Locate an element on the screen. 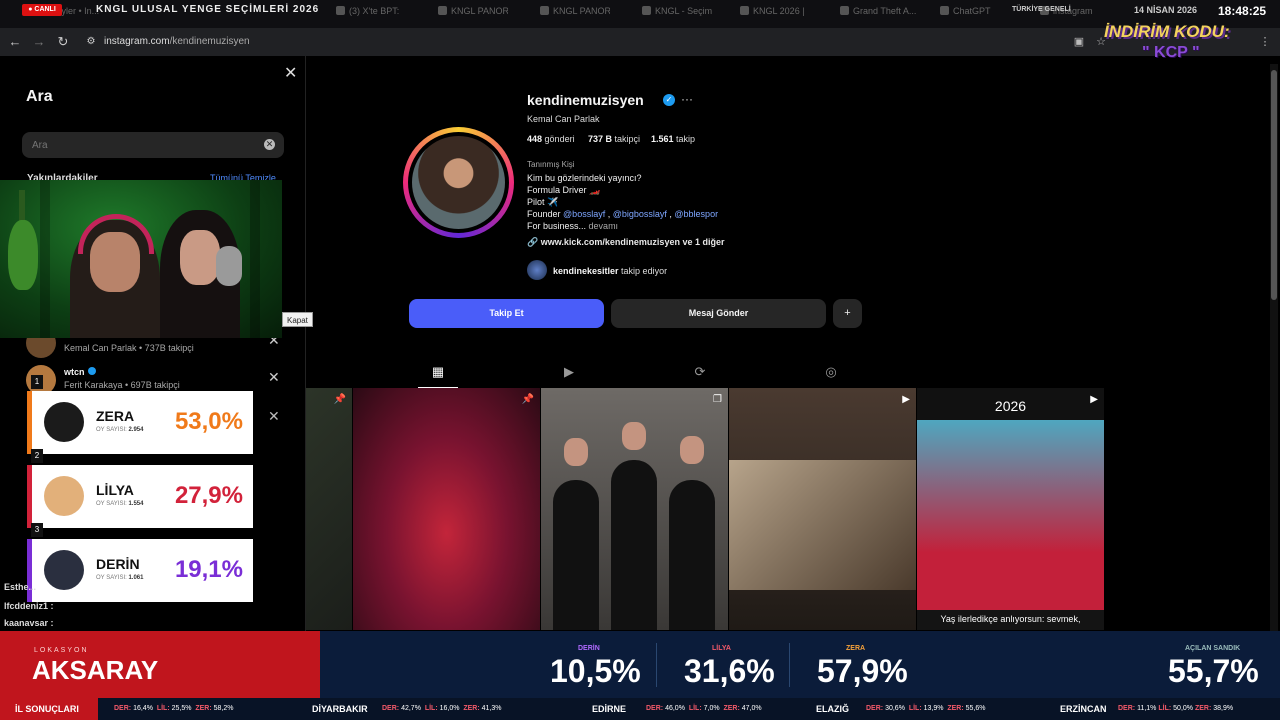 This screenshot has width=1280, height=720. bio-mention-link: @bosslayf is located at coordinates (584, 214).